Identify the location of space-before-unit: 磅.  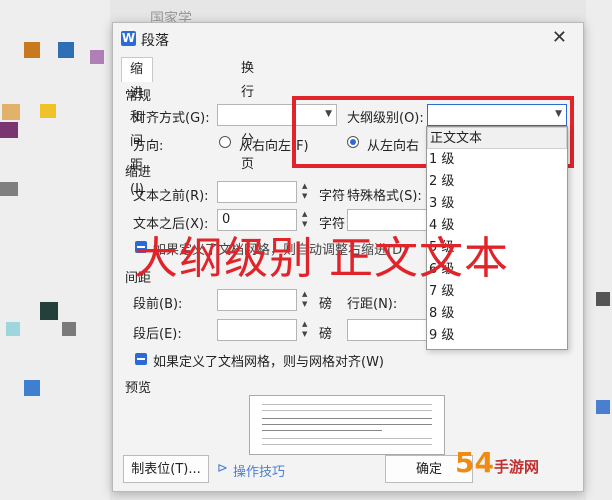
(316, 302).